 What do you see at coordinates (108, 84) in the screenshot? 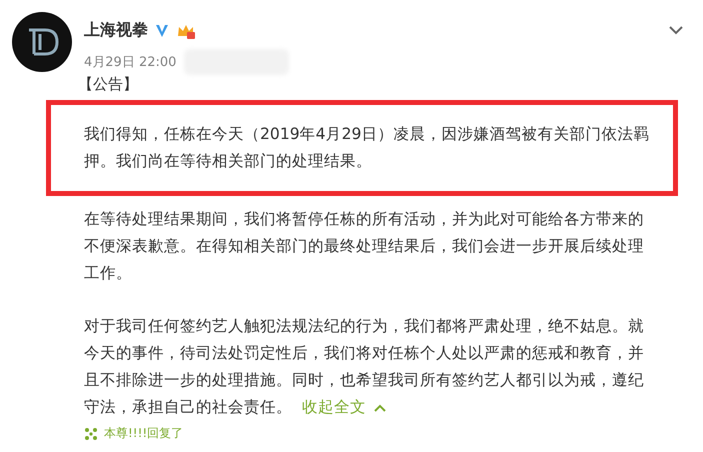
I see `post-tag-text: 【公告】` at bounding box center [108, 84].